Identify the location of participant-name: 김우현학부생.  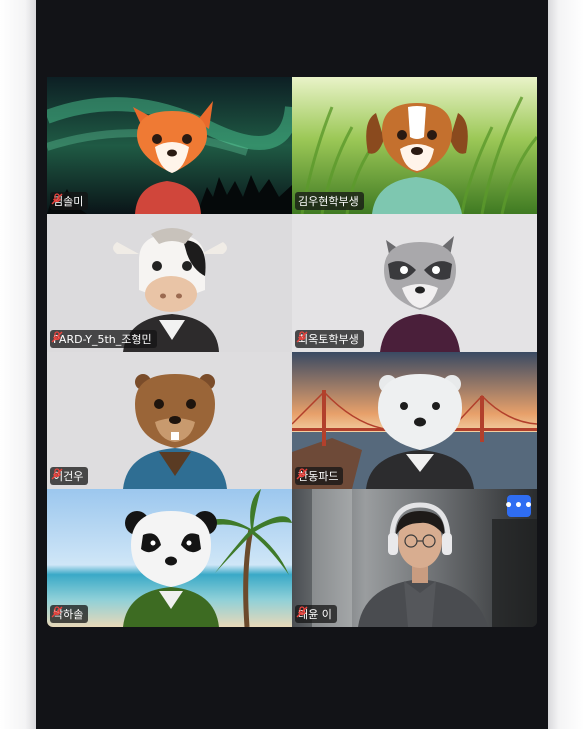
(328, 201).